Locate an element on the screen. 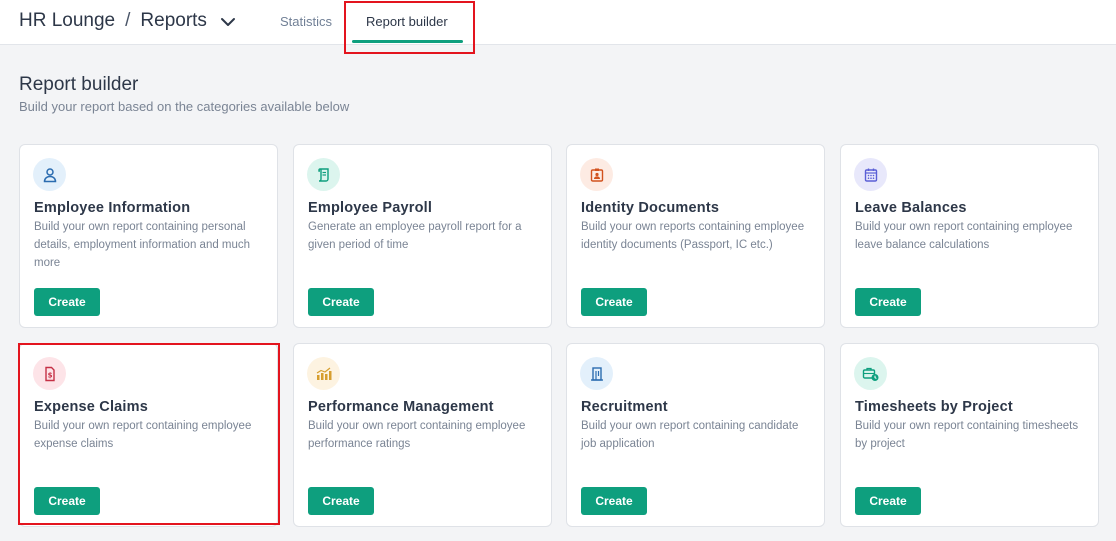 Image resolution: width=1116 pixels, height=541 pixels. tab-statistics: Statistics is located at coordinates (306, 21).